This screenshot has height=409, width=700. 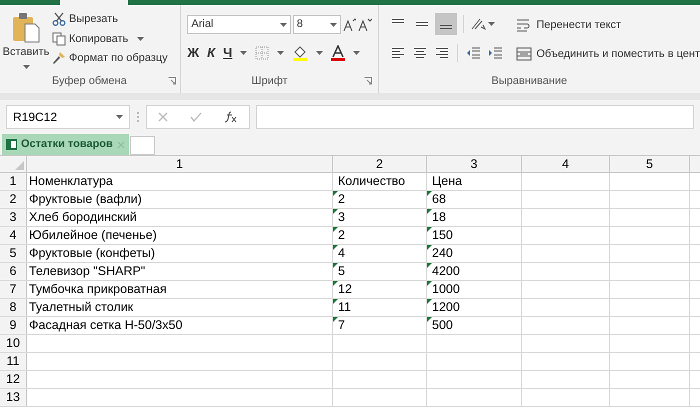 I want to click on table-cell-text: 3, so click(x=341, y=217).